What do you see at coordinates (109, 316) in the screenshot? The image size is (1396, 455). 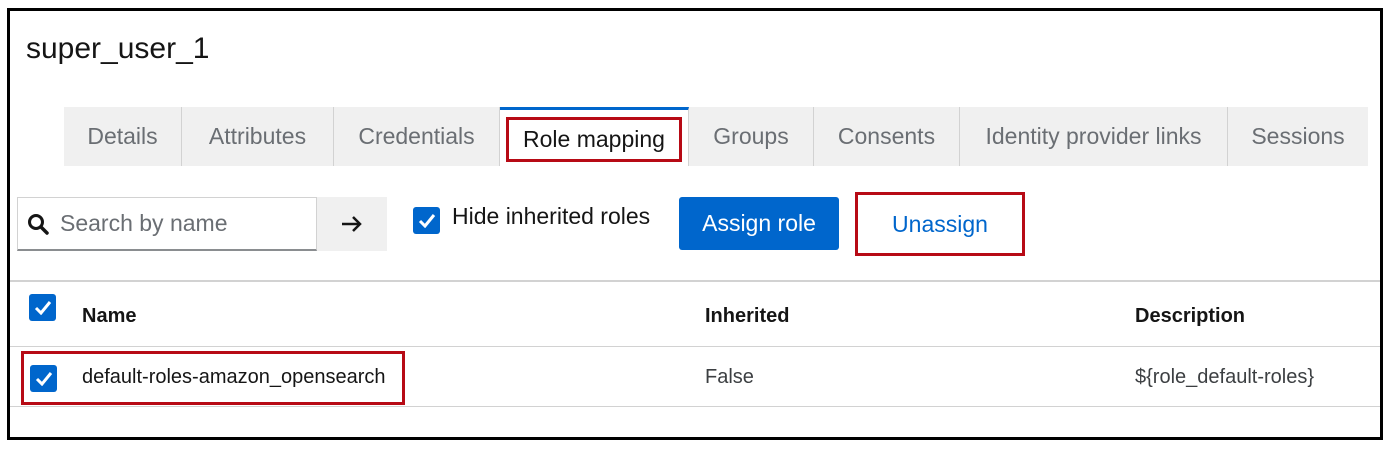 I see `column-header-name: Name` at bounding box center [109, 316].